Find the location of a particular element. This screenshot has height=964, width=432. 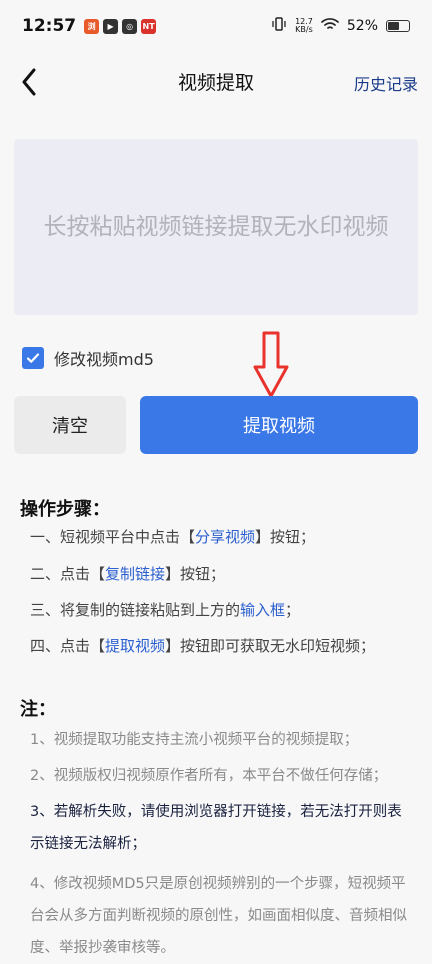

md5-label: 修改视频md5 is located at coordinates (104, 359).